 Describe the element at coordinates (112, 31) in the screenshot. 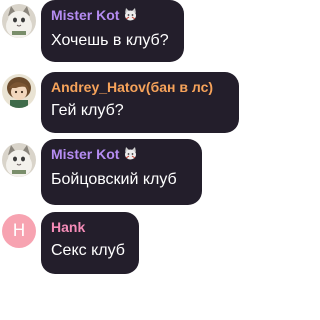

I see `message-bubble: Mister Kot Хочешь в клуб?` at that location.